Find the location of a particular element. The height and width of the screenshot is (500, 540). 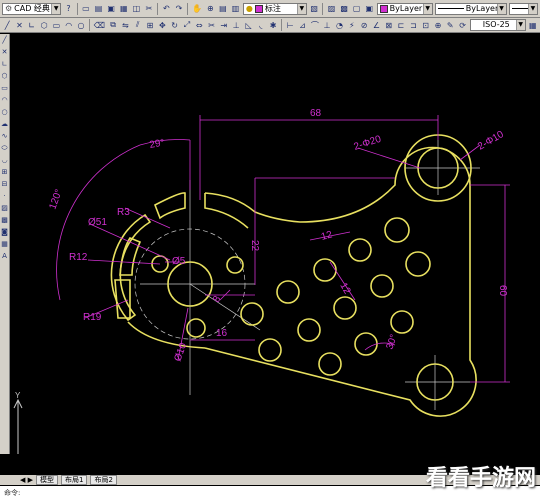

center-mark-icon: ⊕ is located at coordinates (438, 25).